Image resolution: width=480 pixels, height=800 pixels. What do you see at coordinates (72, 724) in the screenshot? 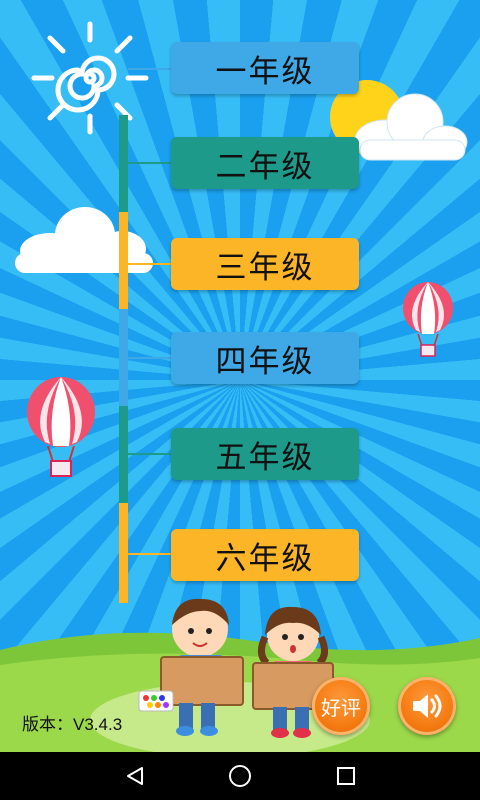
I see `version-label: 版本：V3.4.3` at bounding box center [72, 724].